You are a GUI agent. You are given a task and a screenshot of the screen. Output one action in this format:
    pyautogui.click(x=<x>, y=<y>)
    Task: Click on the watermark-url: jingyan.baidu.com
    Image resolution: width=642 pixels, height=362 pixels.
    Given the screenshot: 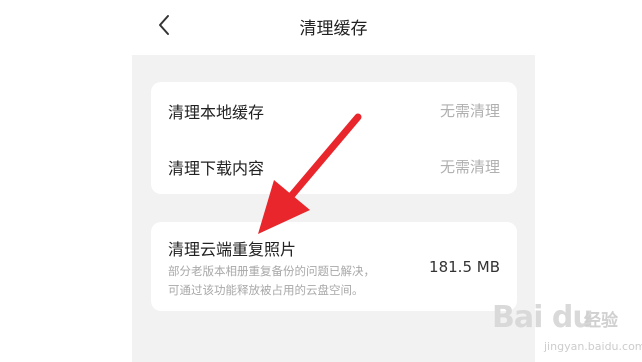 What is the action you would take?
    pyautogui.click(x=593, y=346)
    